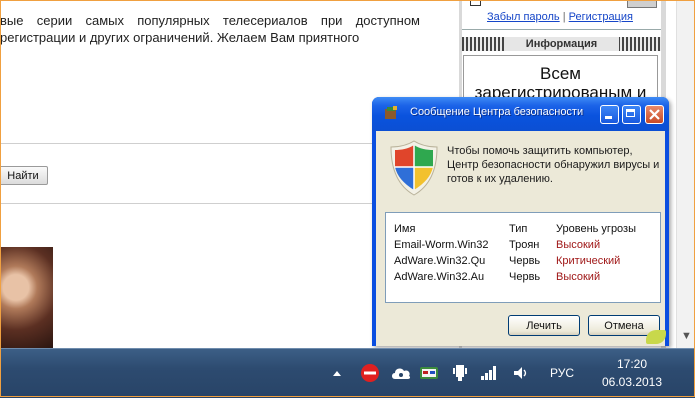 Image resolution: width=695 pixels, height=398 pixels. What do you see at coordinates (370, 373) in the screenshot?
I see `mute-icon` at bounding box center [370, 373].